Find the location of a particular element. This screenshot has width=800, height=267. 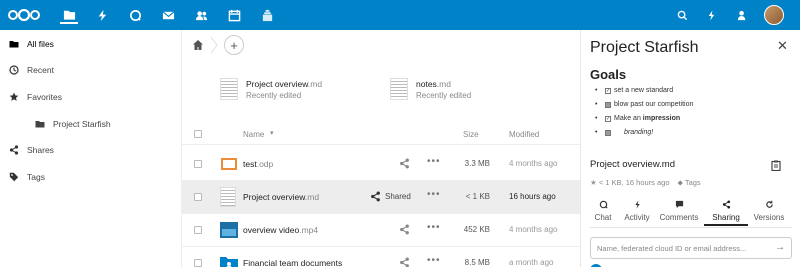

nextcloud-logo is located at coordinates (24, 15).